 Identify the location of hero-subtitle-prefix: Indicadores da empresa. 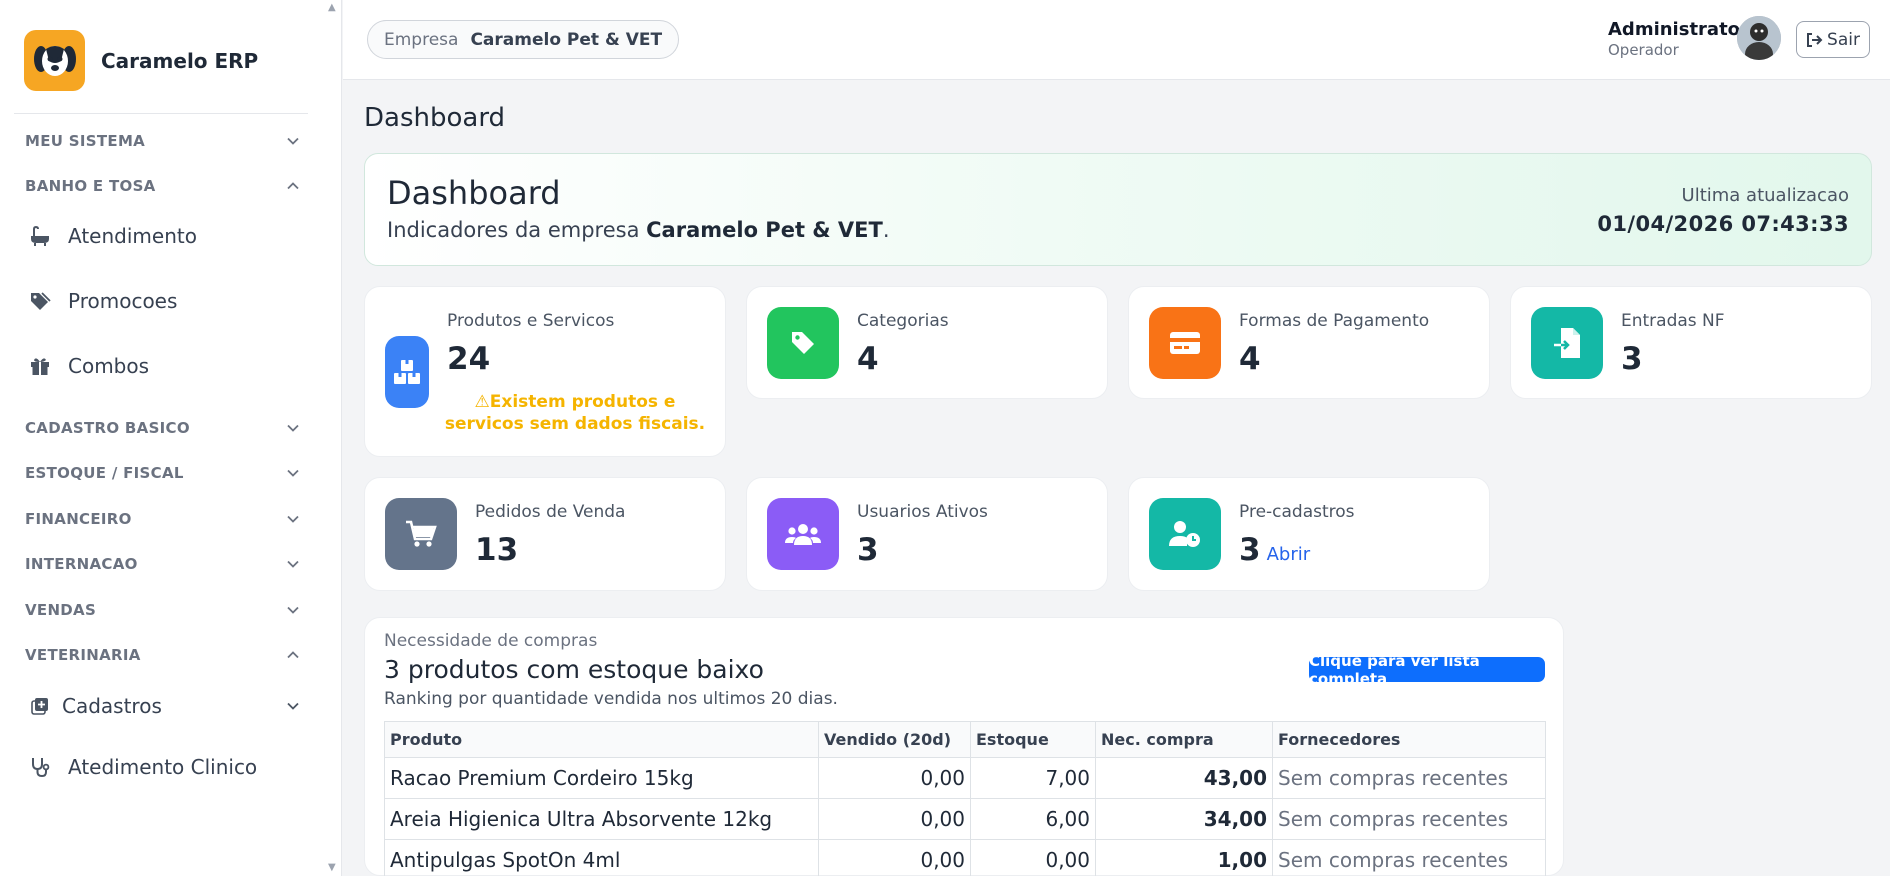
(517, 230).